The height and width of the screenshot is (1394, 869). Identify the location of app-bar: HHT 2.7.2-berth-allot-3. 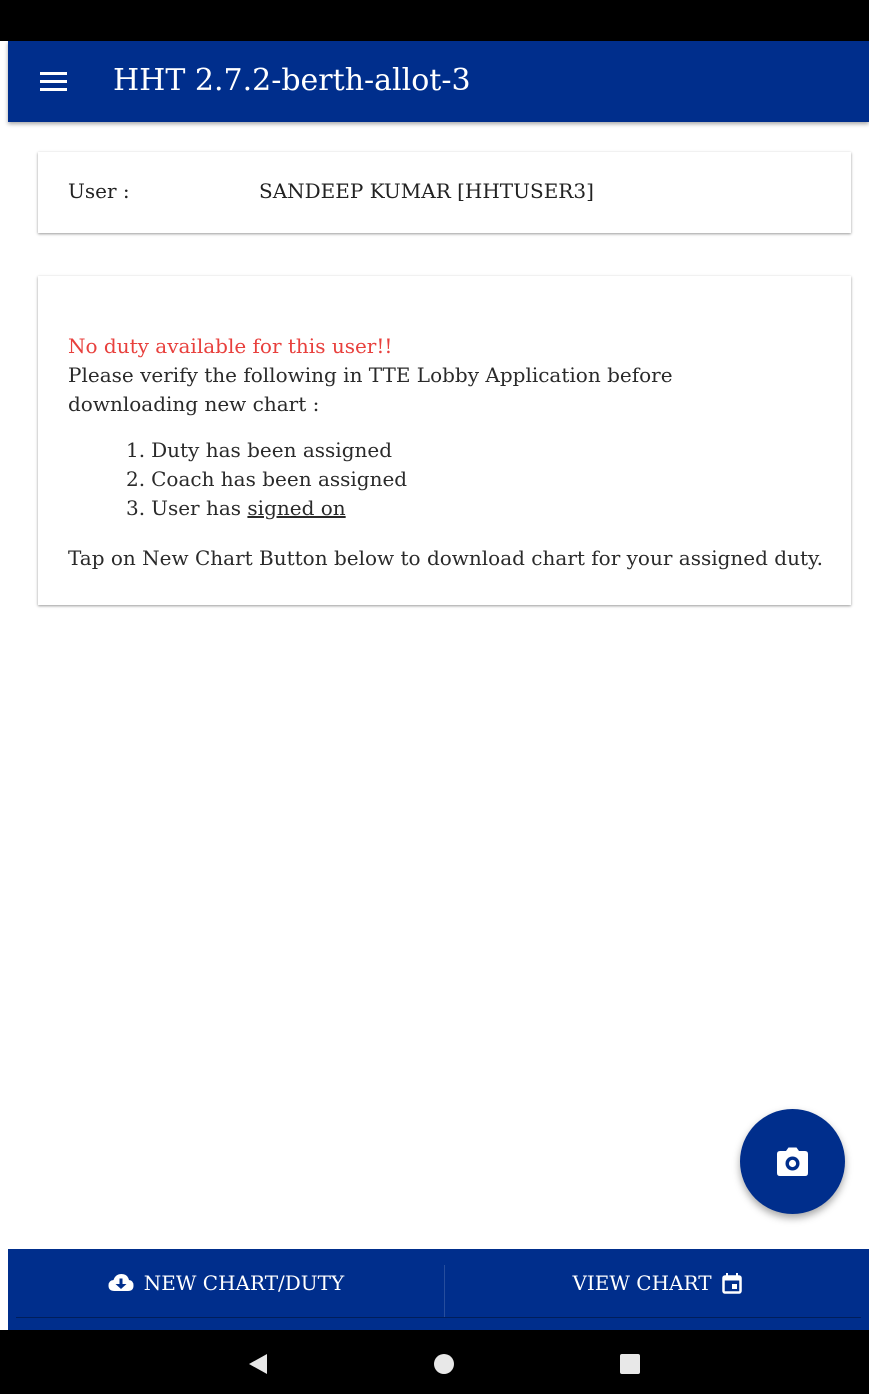
(438, 81).